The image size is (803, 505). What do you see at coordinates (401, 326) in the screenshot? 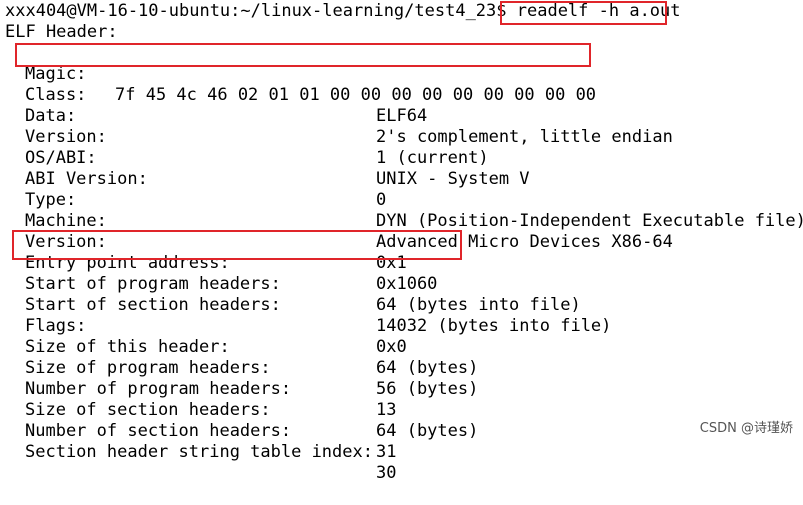
I see `field-row-flags: Flags: 0x0` at bounding box center [401, 326].